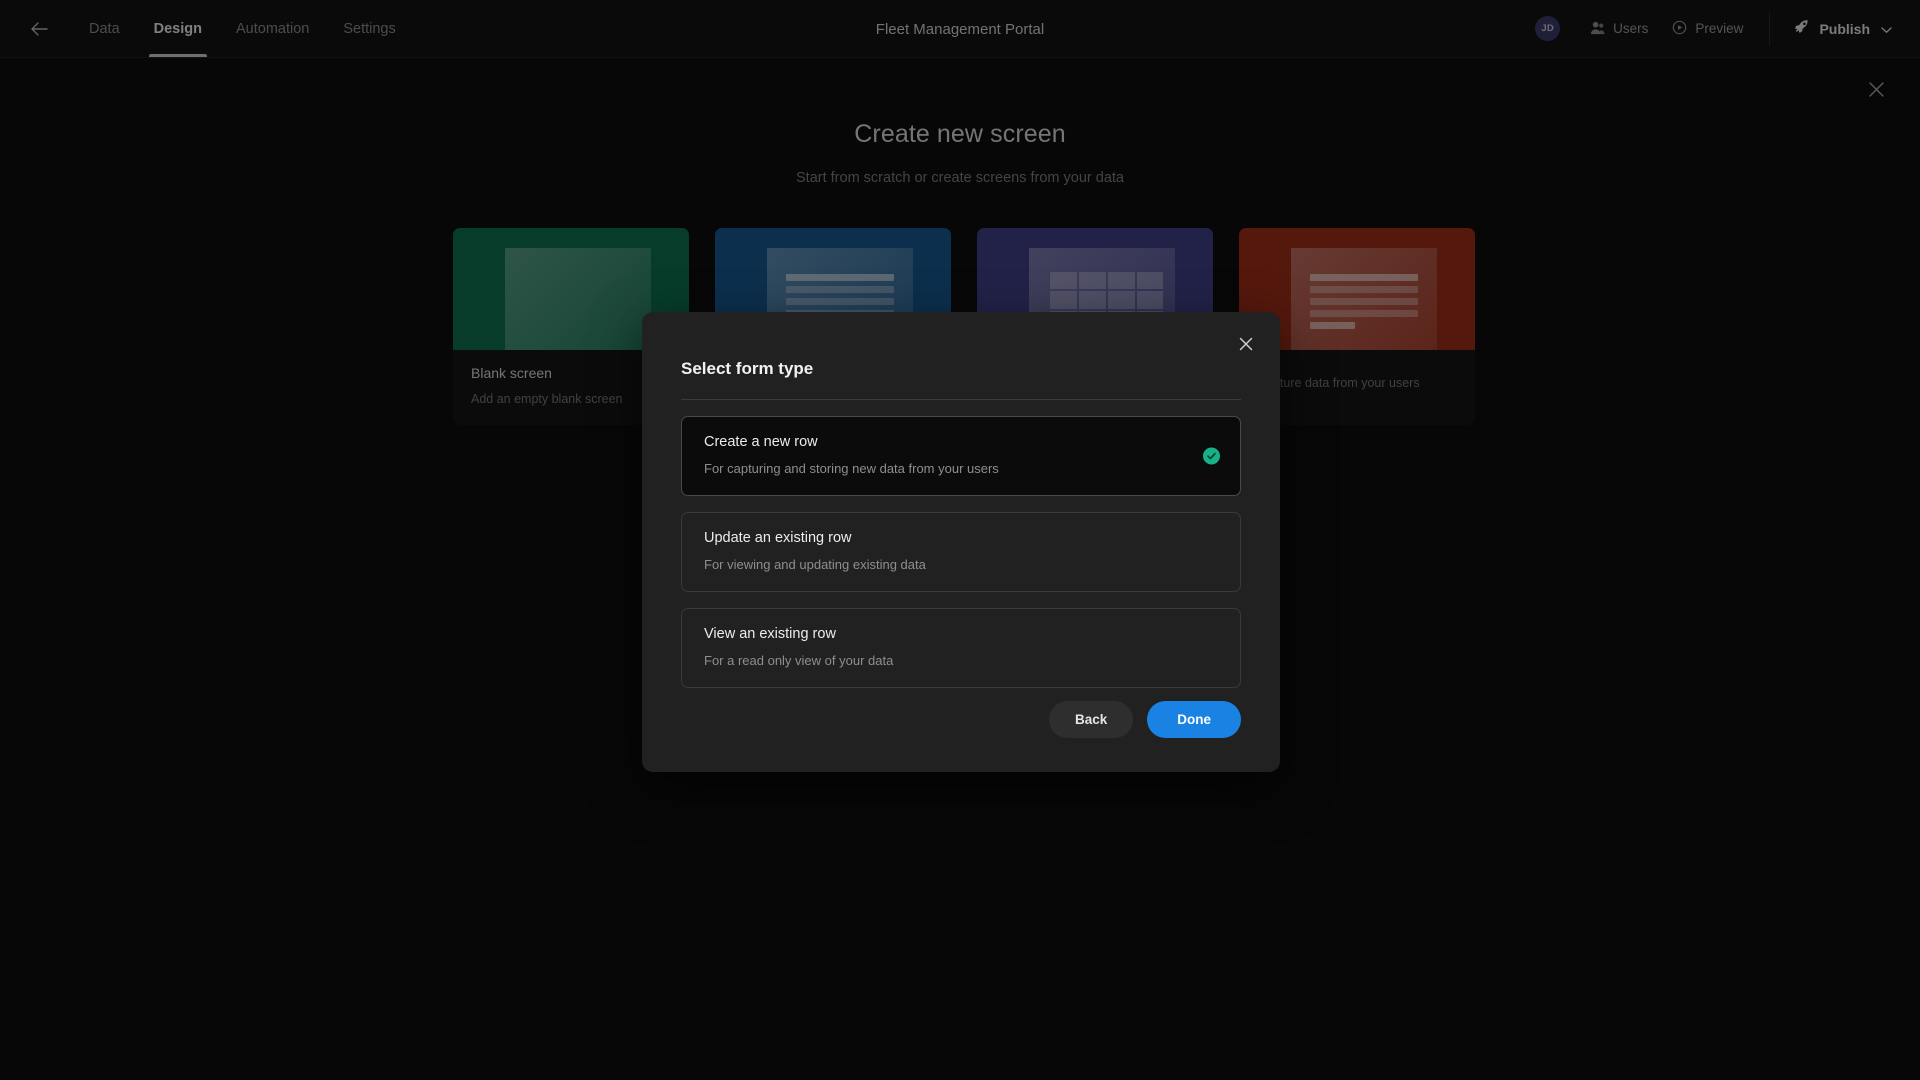 This screenshot has height=1080, width=1920. I want to click on close-icon, so click(1246, 346).